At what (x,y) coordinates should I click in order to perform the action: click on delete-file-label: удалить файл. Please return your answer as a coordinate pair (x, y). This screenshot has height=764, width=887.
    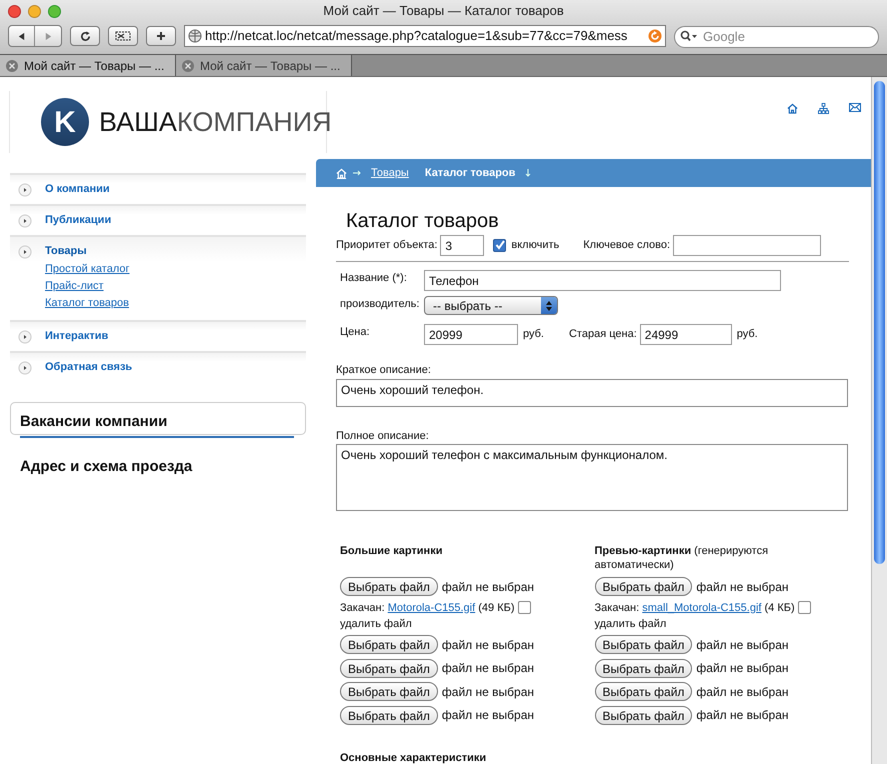
    Looking at the image, I should click on (376, 624).